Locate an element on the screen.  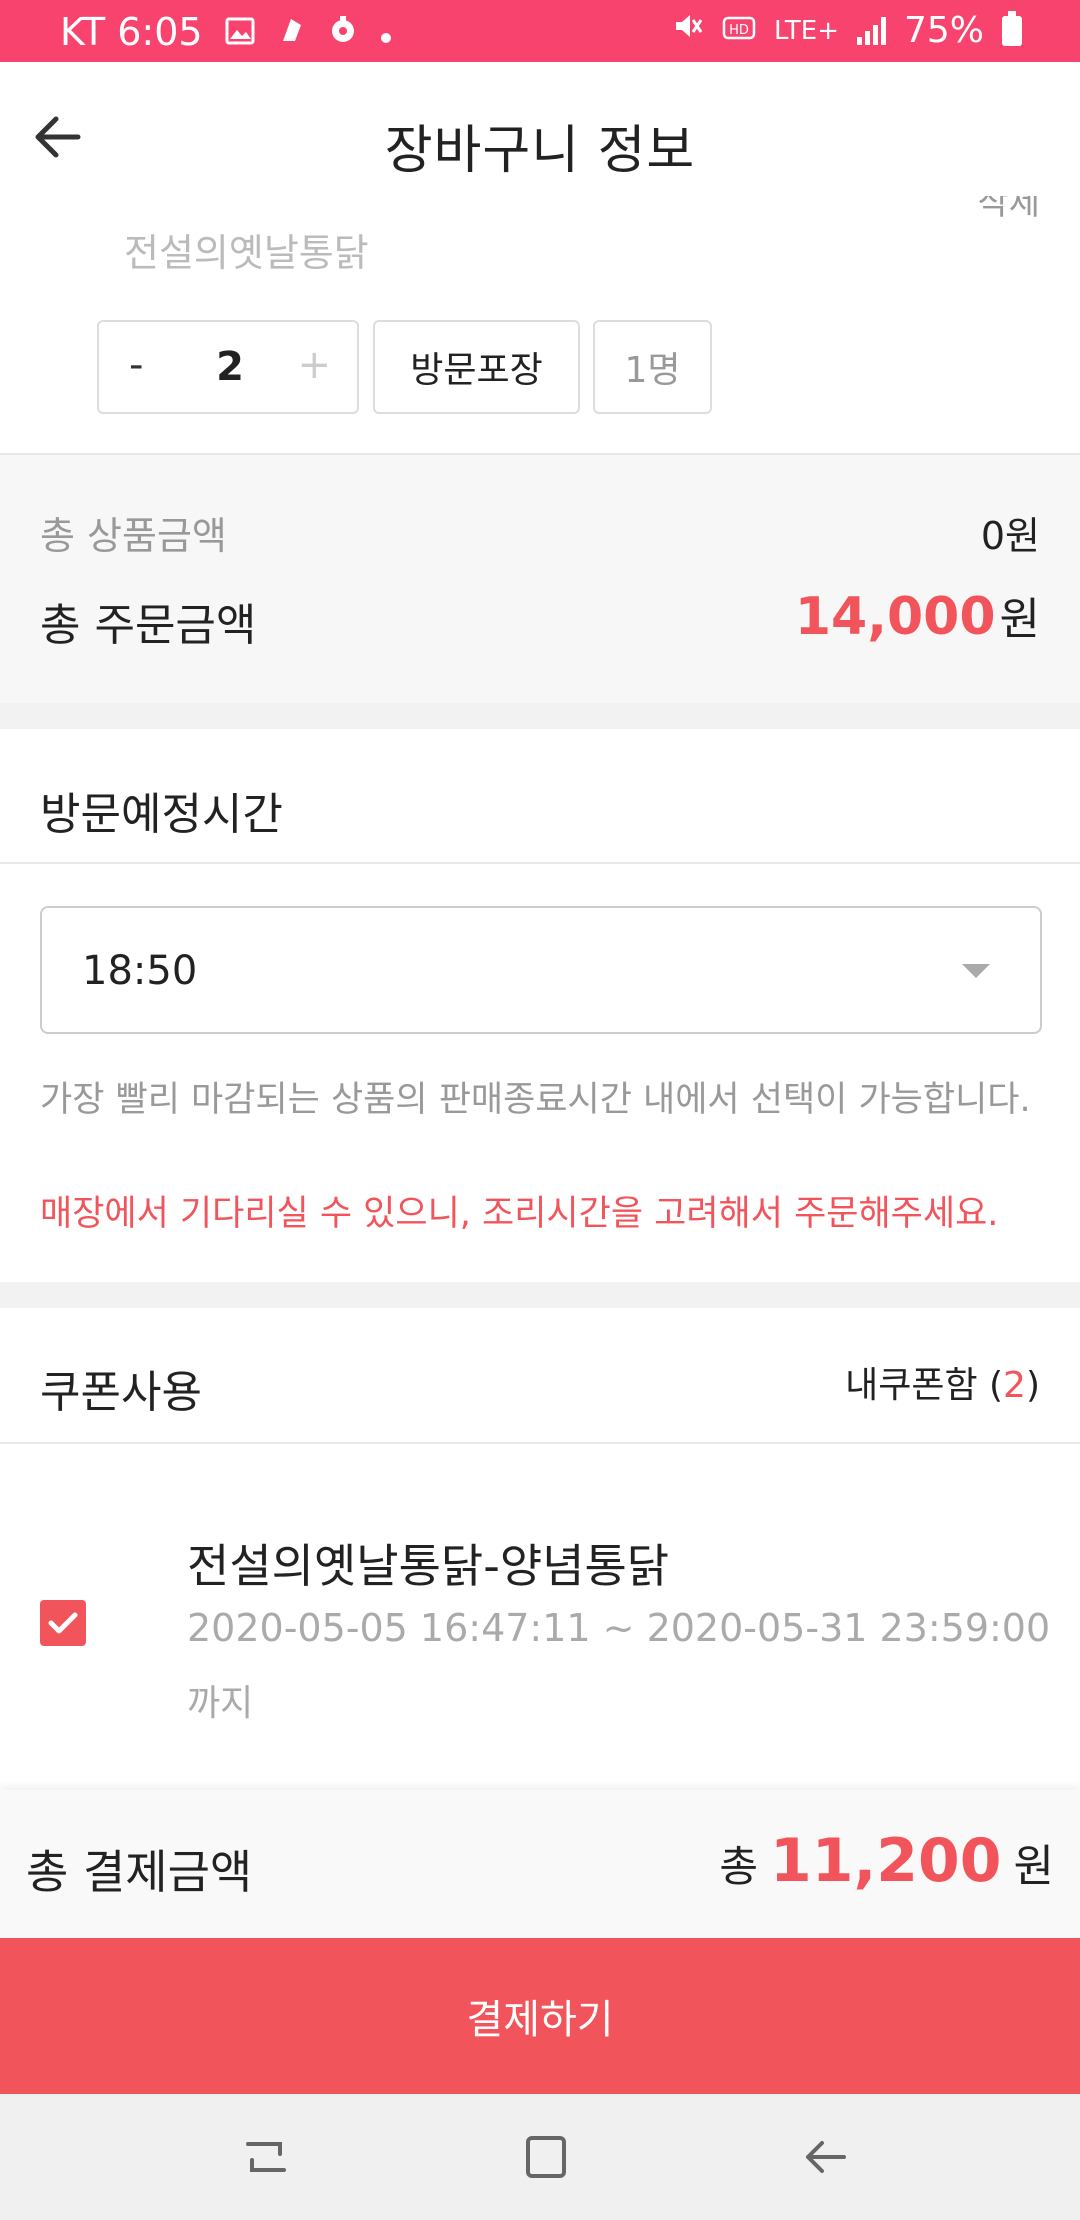
my-coupon-box-link: 내쿠폰함 (2) is located at coordinates (942, 1382).